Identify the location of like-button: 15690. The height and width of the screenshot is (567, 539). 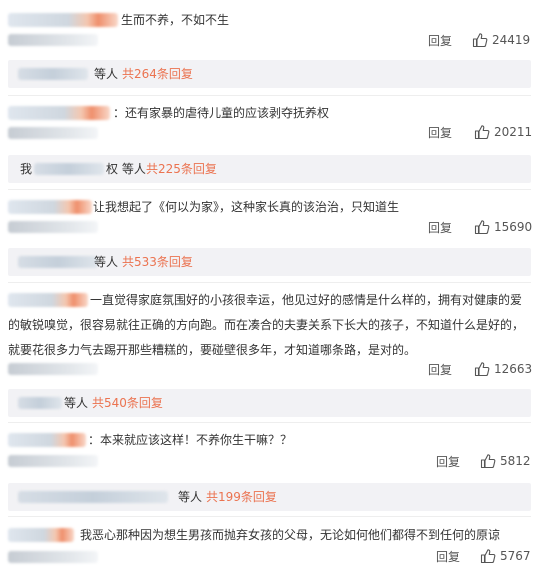
(503, 227).